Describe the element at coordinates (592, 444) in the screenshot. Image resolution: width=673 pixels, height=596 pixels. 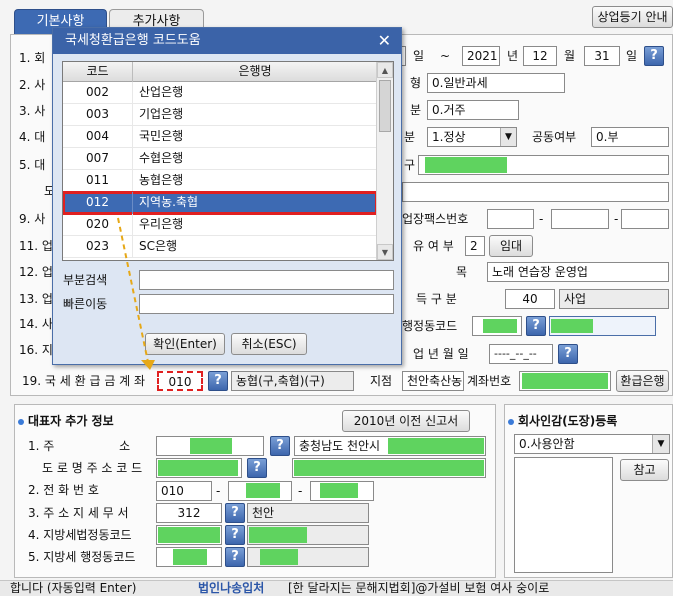
I see `seal-select: 0.사용안함` at that location.